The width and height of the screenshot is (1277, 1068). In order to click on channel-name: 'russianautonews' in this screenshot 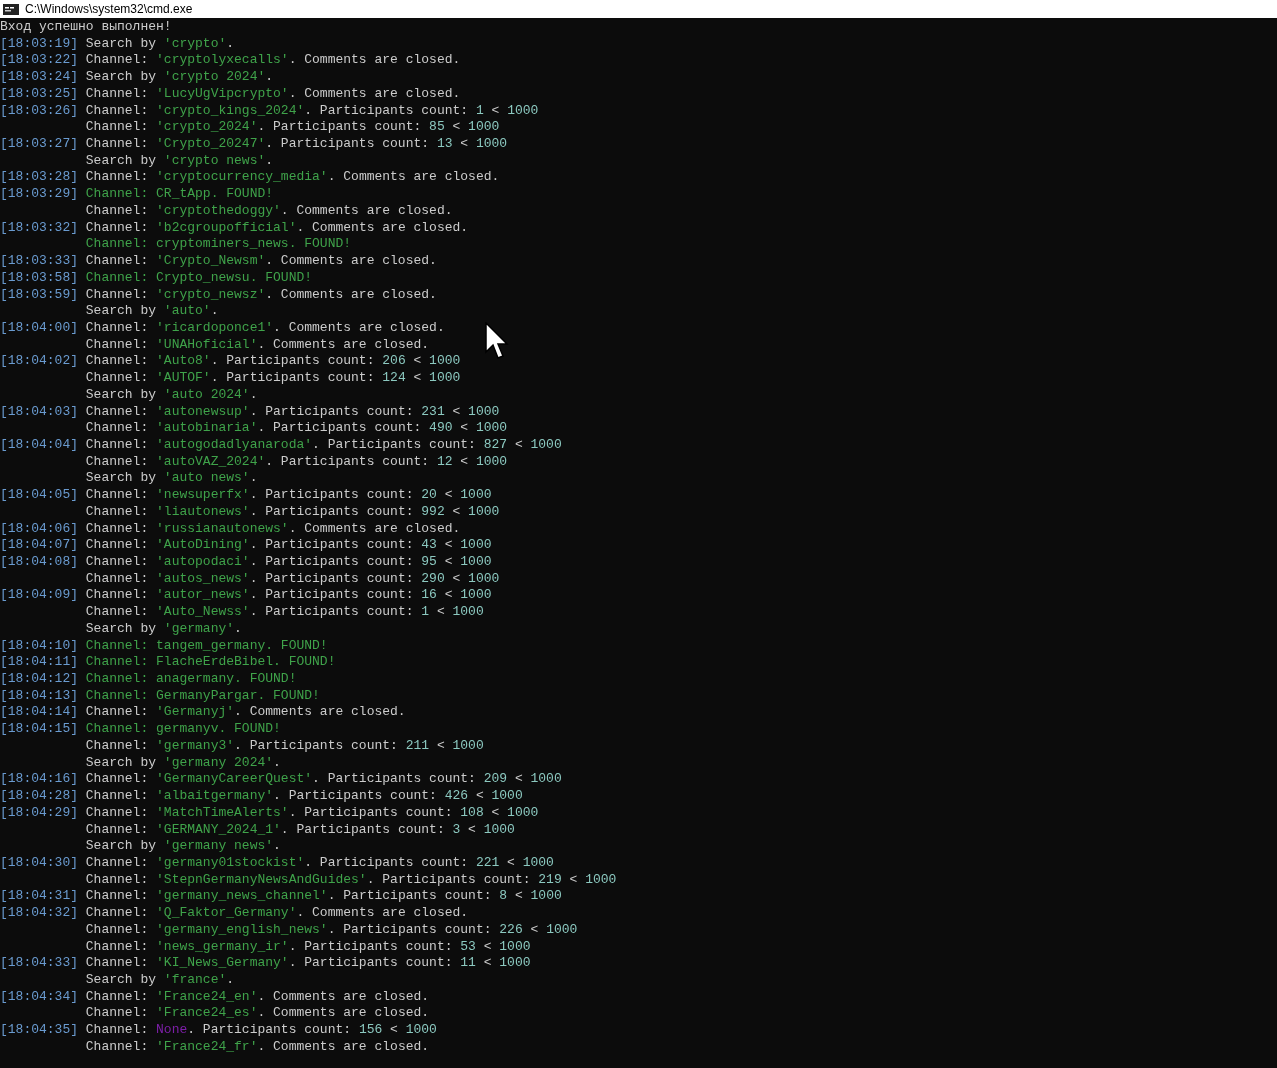, I will do `click(222, 529)`.